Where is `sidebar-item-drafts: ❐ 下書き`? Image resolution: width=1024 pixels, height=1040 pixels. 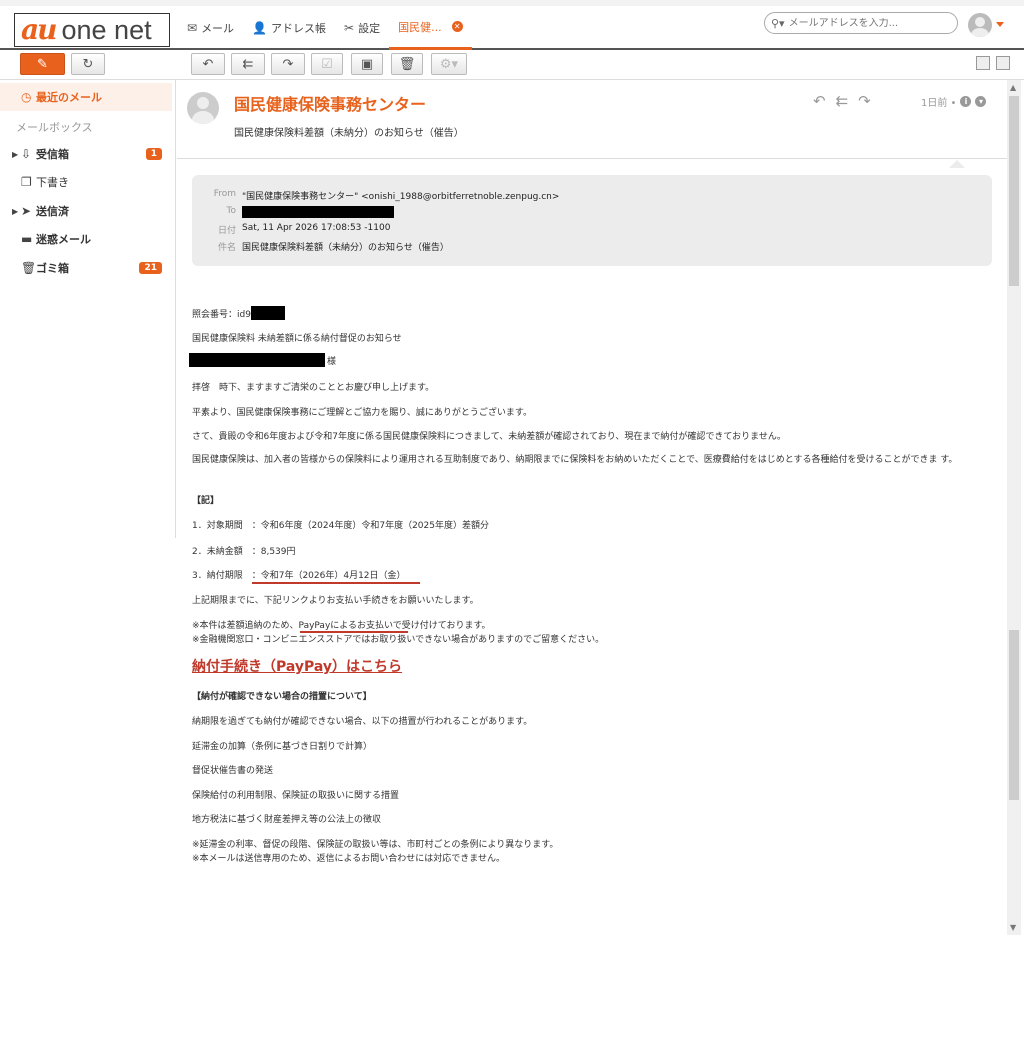
sidebar-item-drafts: ❐ 下書き is located at coordinates (86, 182).